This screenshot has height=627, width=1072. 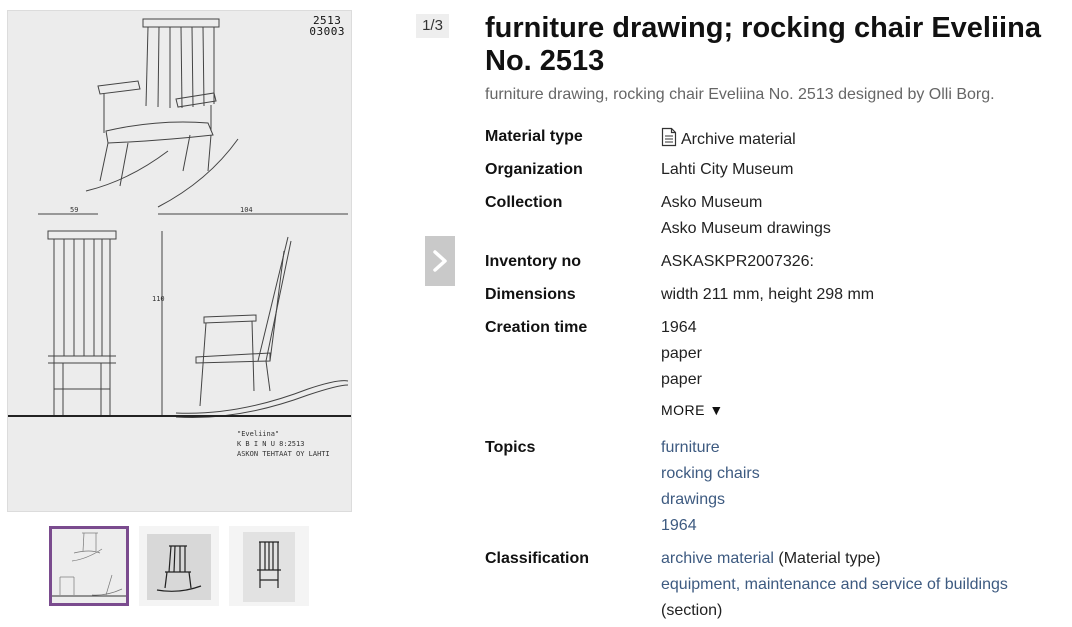 What do you see at coordinates (717, 558) in the screenshot?
I see `classification-link: archive material` at bounding box center [717, 558].